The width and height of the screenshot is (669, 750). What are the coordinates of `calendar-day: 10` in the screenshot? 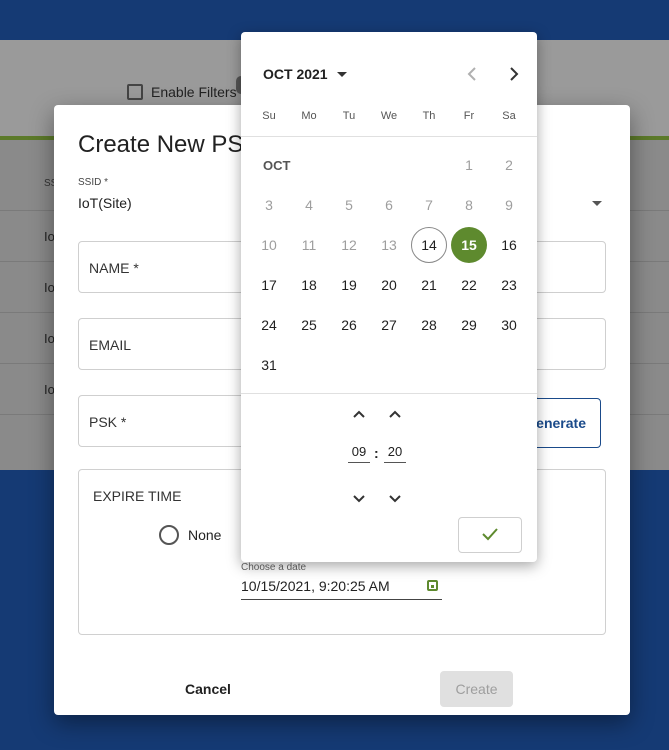 It's located at (269, 245).